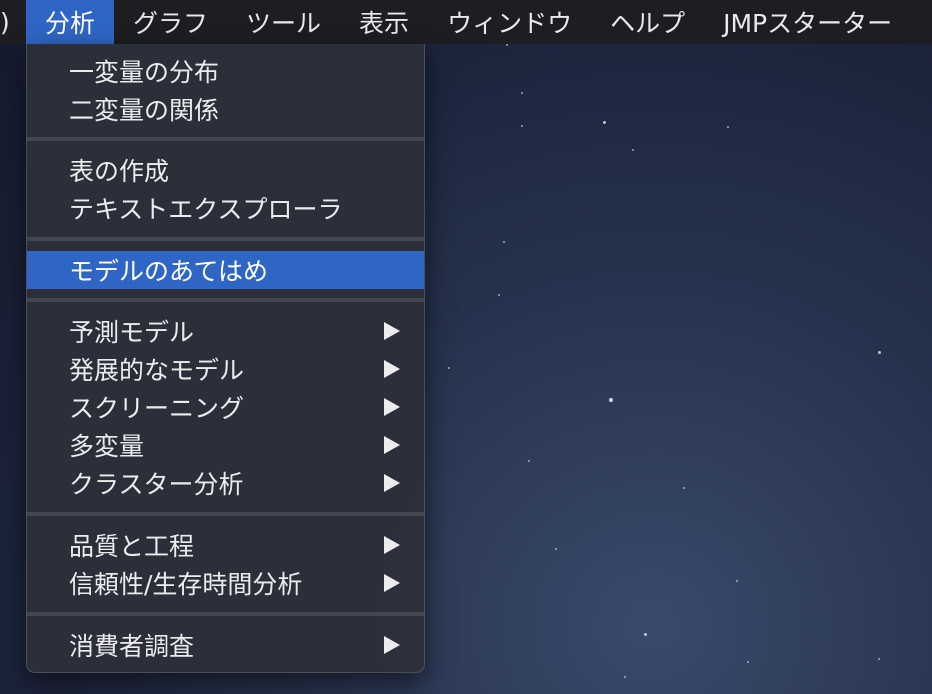 This screenshot has width=932, height=694. What do you see at coordinates (157, 408) in the screenshot?
I see `menu-item-label: スクリーニング` at bounding box center [157, 408].